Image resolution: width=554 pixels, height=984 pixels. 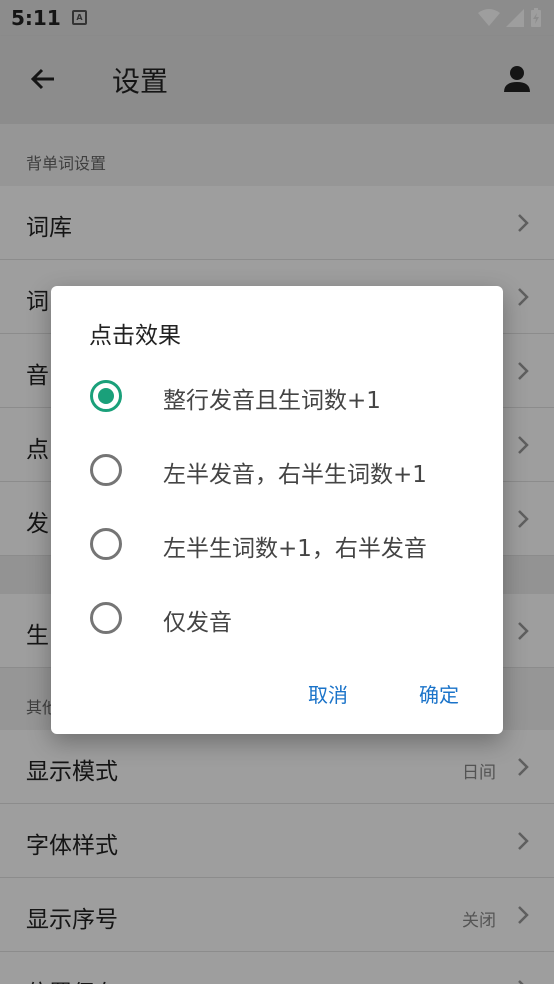 I want to click on option-label: 左半生词数+1，右半发音, so click(x=295, y=549).